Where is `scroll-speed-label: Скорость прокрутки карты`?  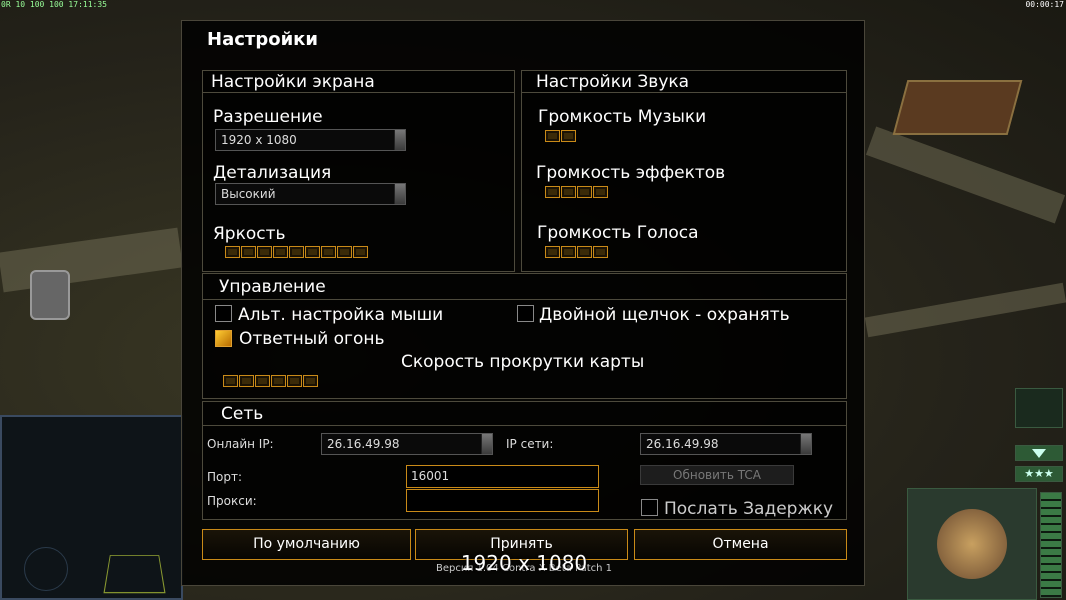 scroll-speed-label: Скорость прокрутки карты is located at coordinates (523, 362).